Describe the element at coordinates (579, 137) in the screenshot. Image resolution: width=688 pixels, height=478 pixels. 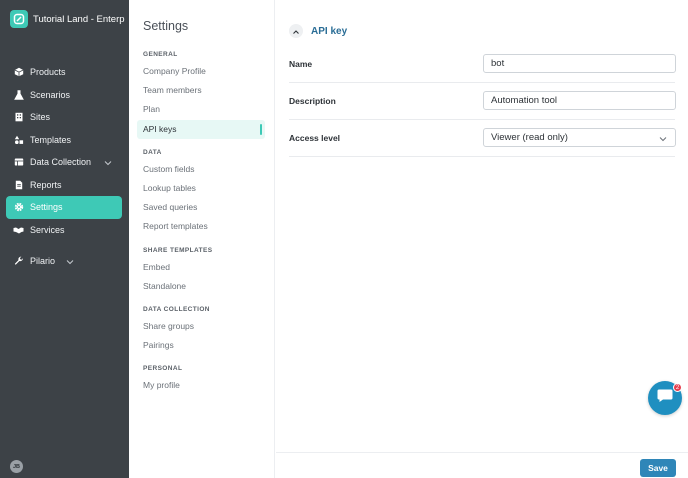
I see `access-level-select: Viewer (read only)` at that location.